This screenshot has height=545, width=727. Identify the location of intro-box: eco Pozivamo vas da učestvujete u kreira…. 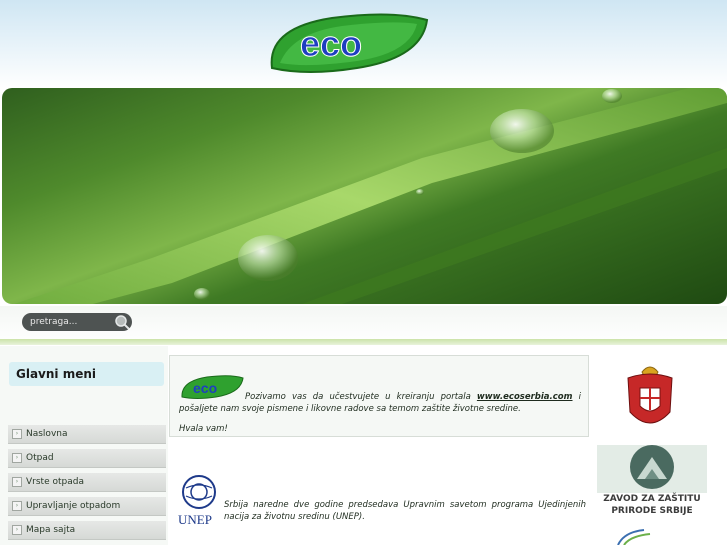
(379, 396).